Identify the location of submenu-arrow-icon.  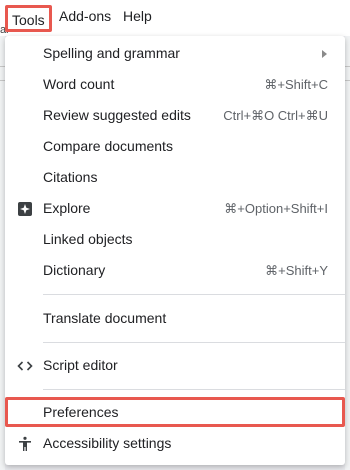
(324, 54).